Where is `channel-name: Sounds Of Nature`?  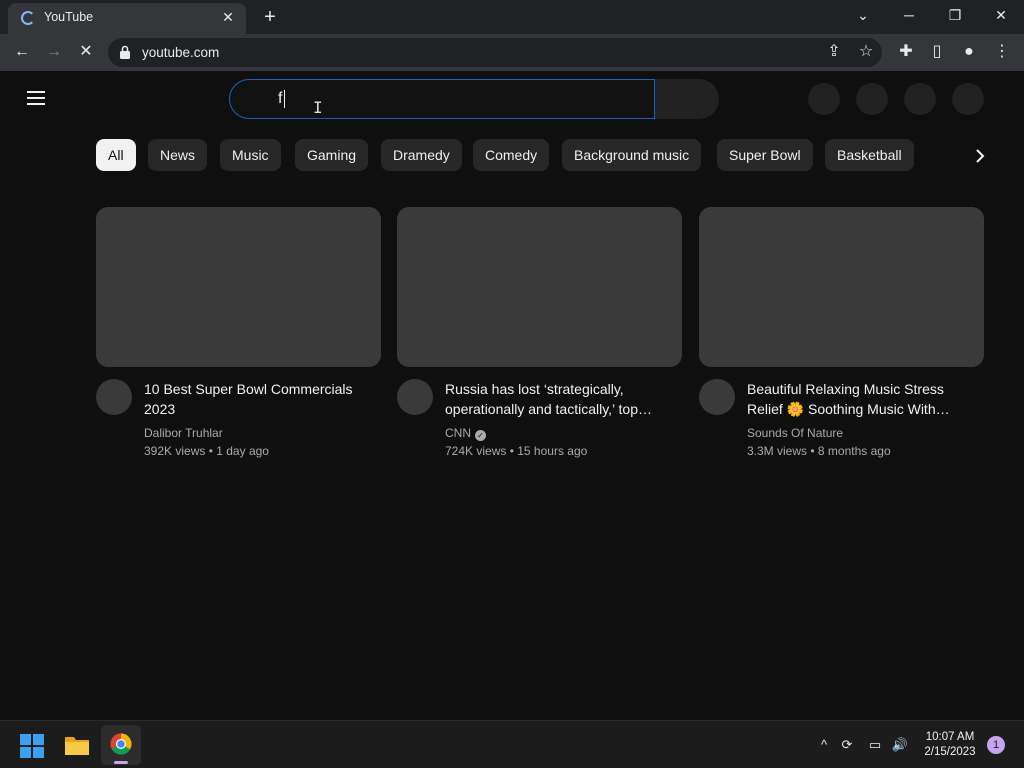 channel-name: Sounds Of Nature is located at coordinates (795, 433).